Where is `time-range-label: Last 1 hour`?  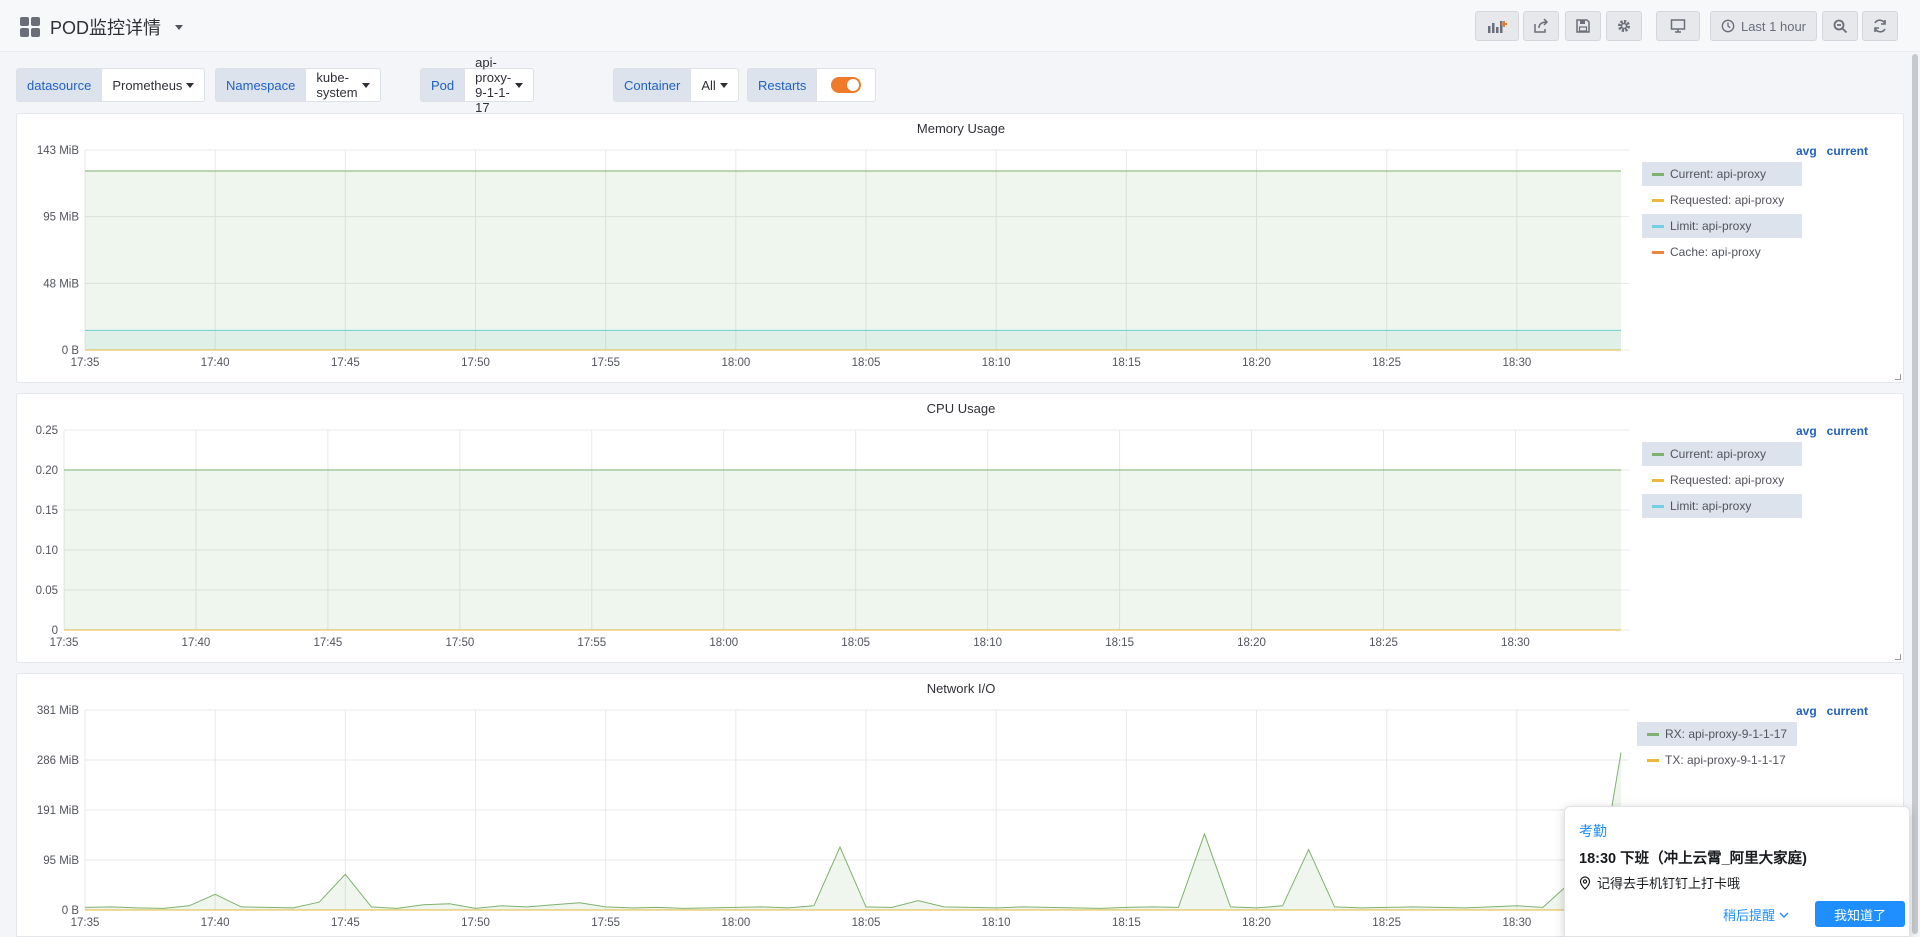 time-range-label: Last 1 hour is located at coordinates (1773, 26).